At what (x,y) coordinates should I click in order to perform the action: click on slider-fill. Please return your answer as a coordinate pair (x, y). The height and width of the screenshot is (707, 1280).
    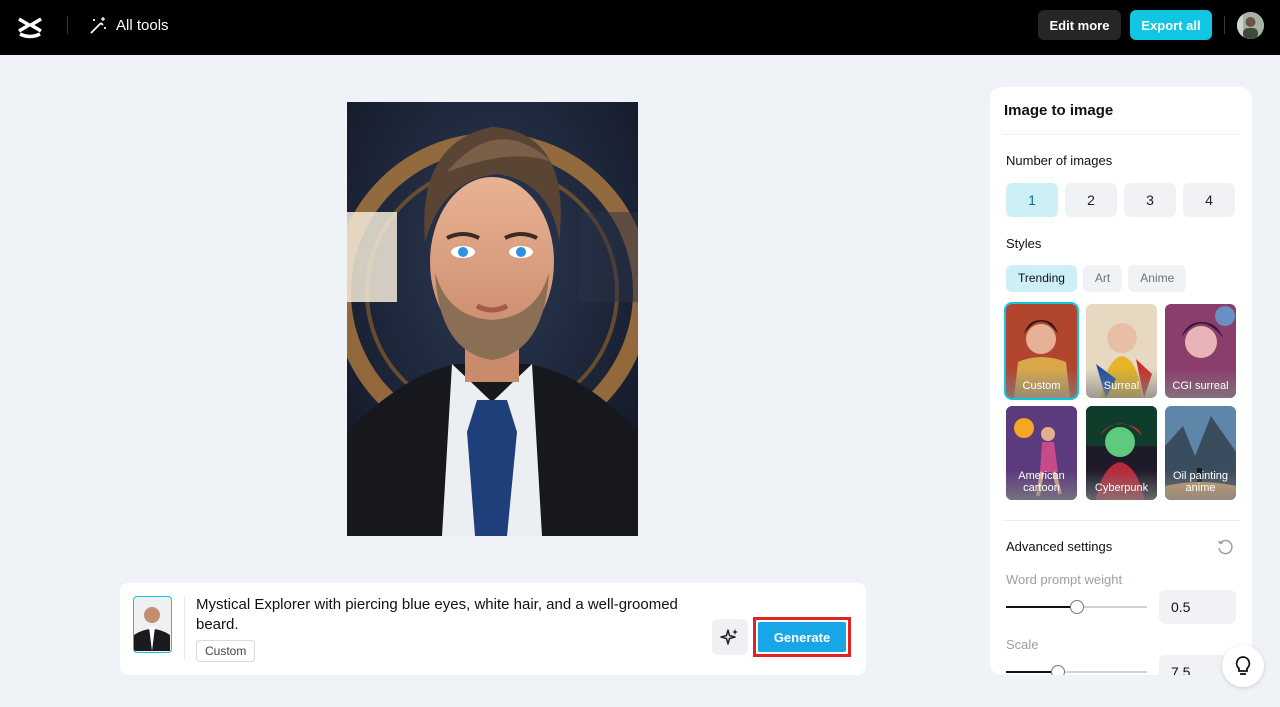
    Looking at the image, I should click on (1041, 607).